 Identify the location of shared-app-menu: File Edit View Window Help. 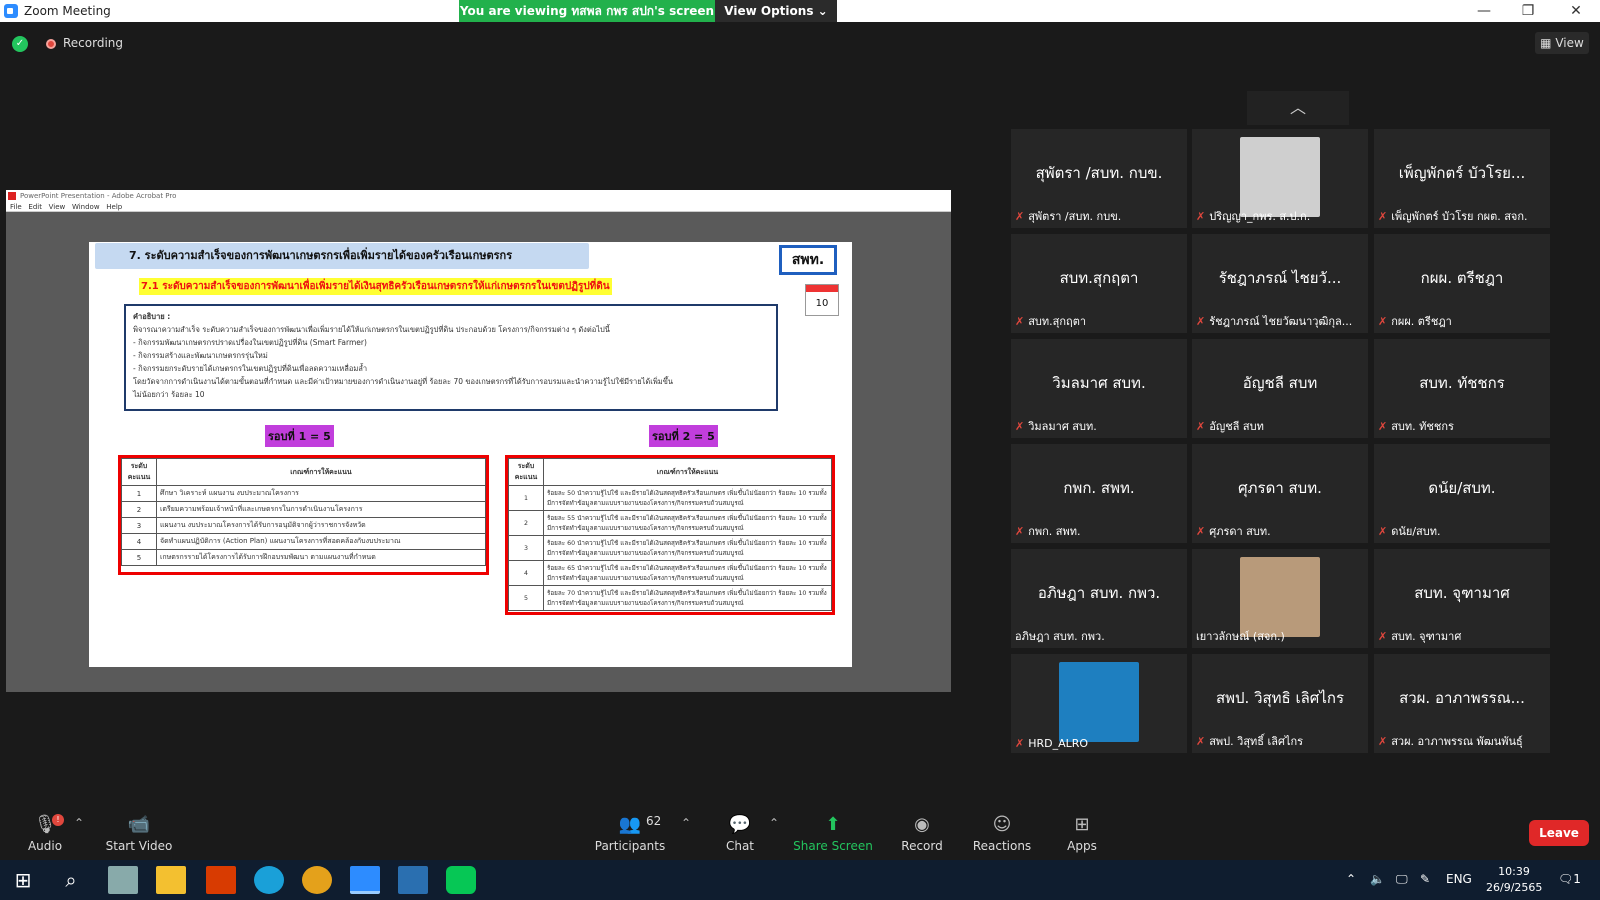
(478, 207).